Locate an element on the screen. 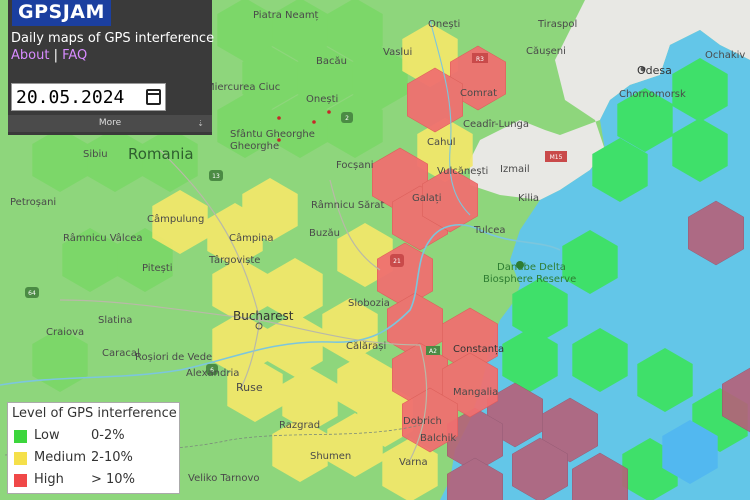 This screenshot has height=500, width=750. label-country-romania: Romania is located at coordinates (161, 154).